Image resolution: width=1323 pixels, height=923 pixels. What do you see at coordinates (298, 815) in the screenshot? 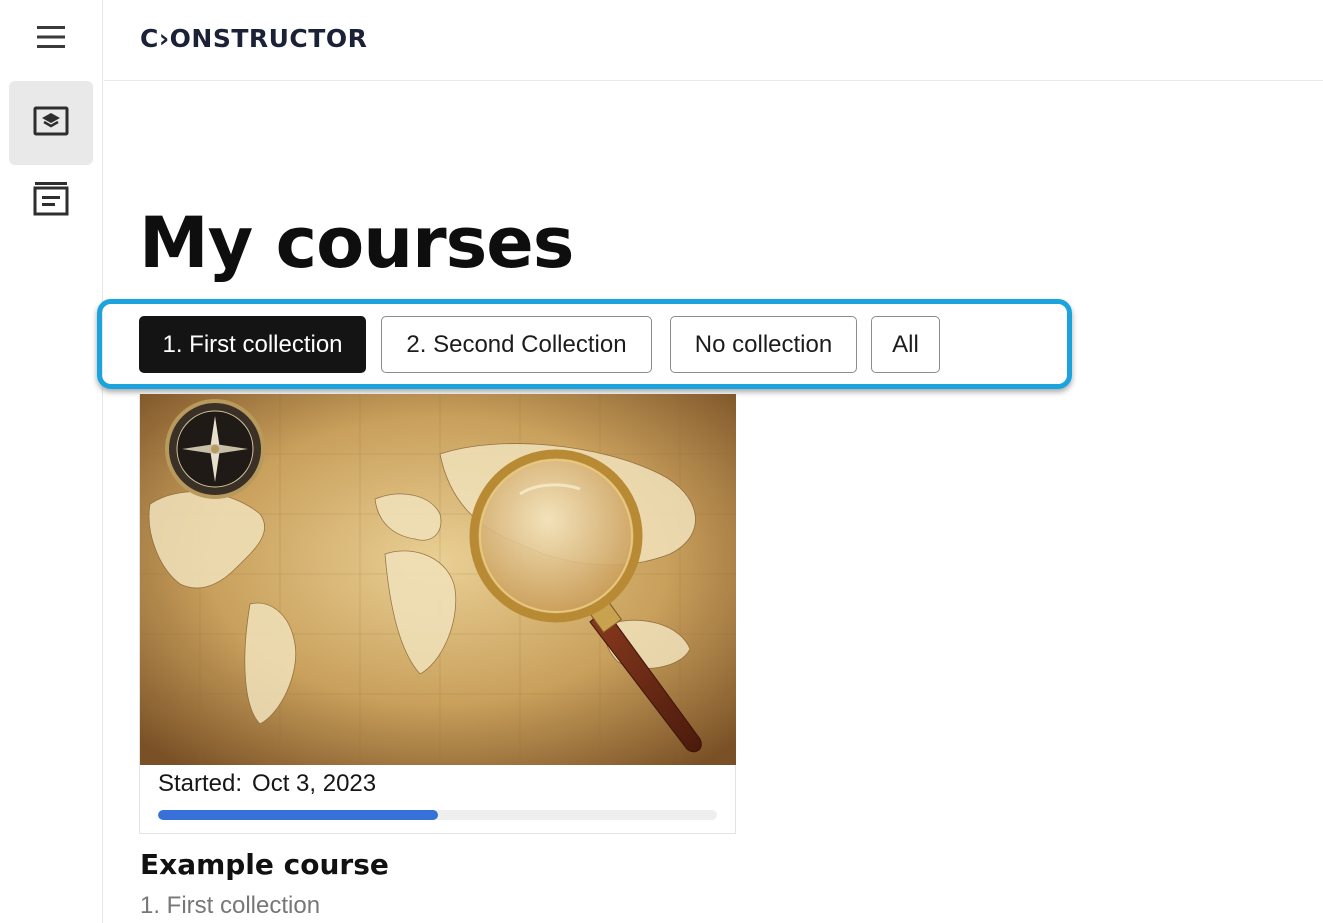
I see `course-progress-fill` at bounding box center [298, 815].